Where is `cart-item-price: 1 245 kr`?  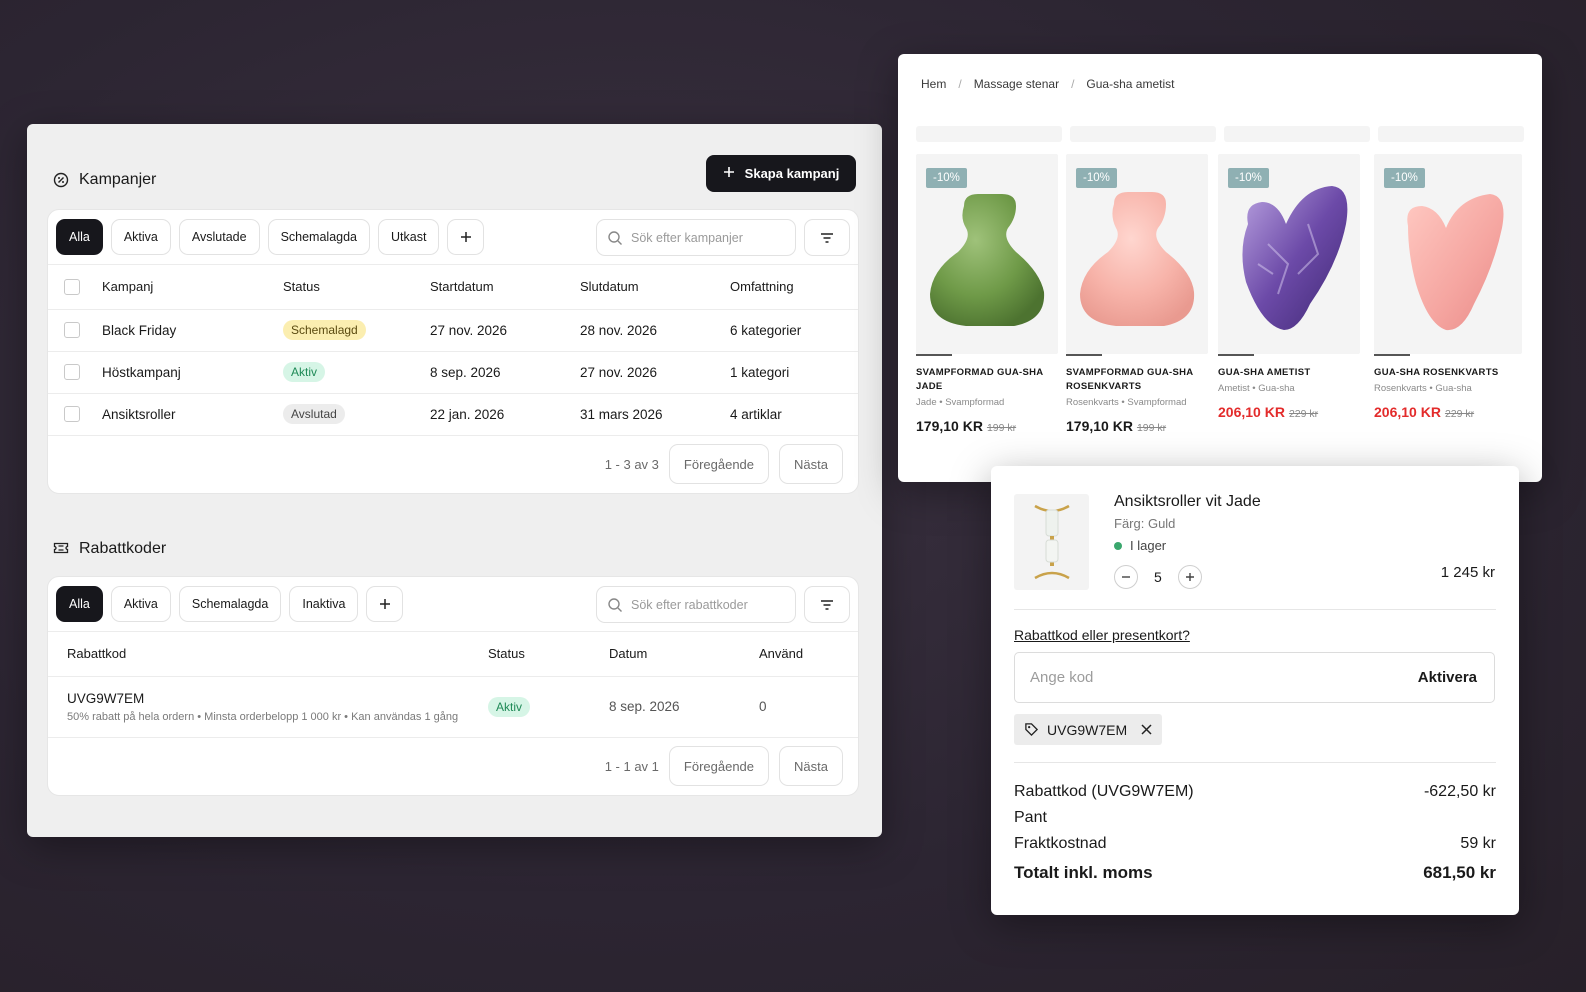 cart-item-price: 1 245 kr is located at coordinates (1467, 572).